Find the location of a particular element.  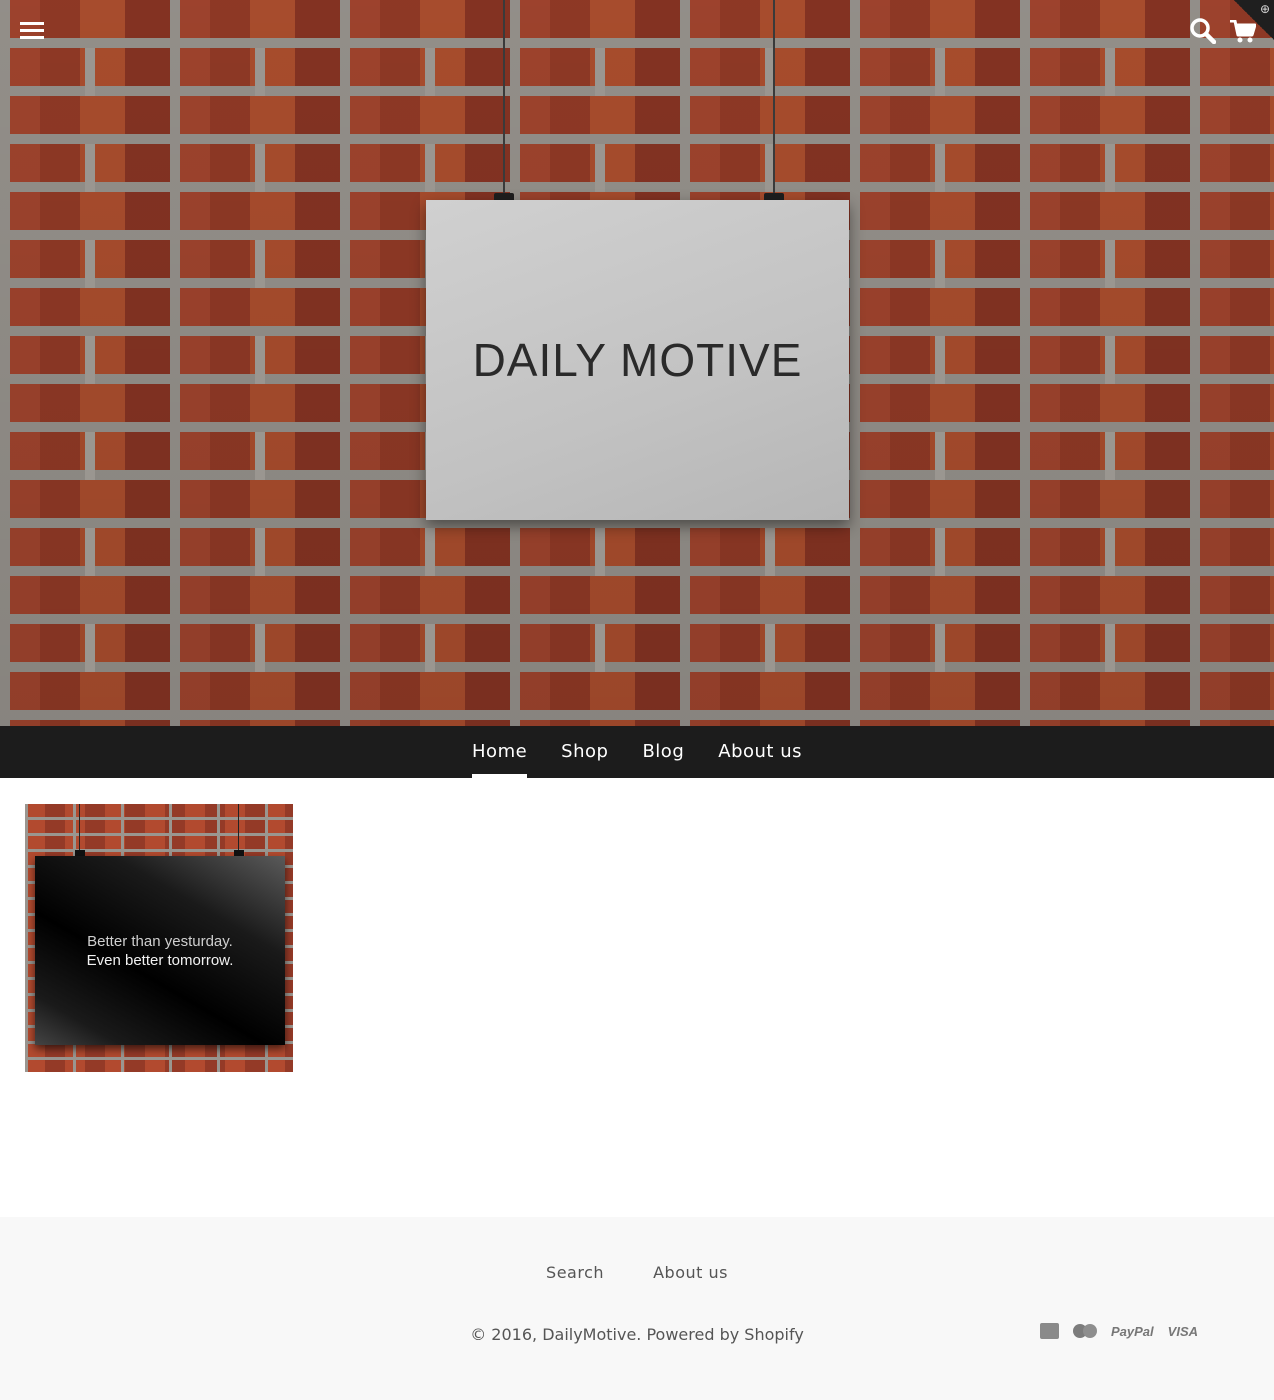

main-nav: Home Shop Blog About us is located at coordinates (637, 752).